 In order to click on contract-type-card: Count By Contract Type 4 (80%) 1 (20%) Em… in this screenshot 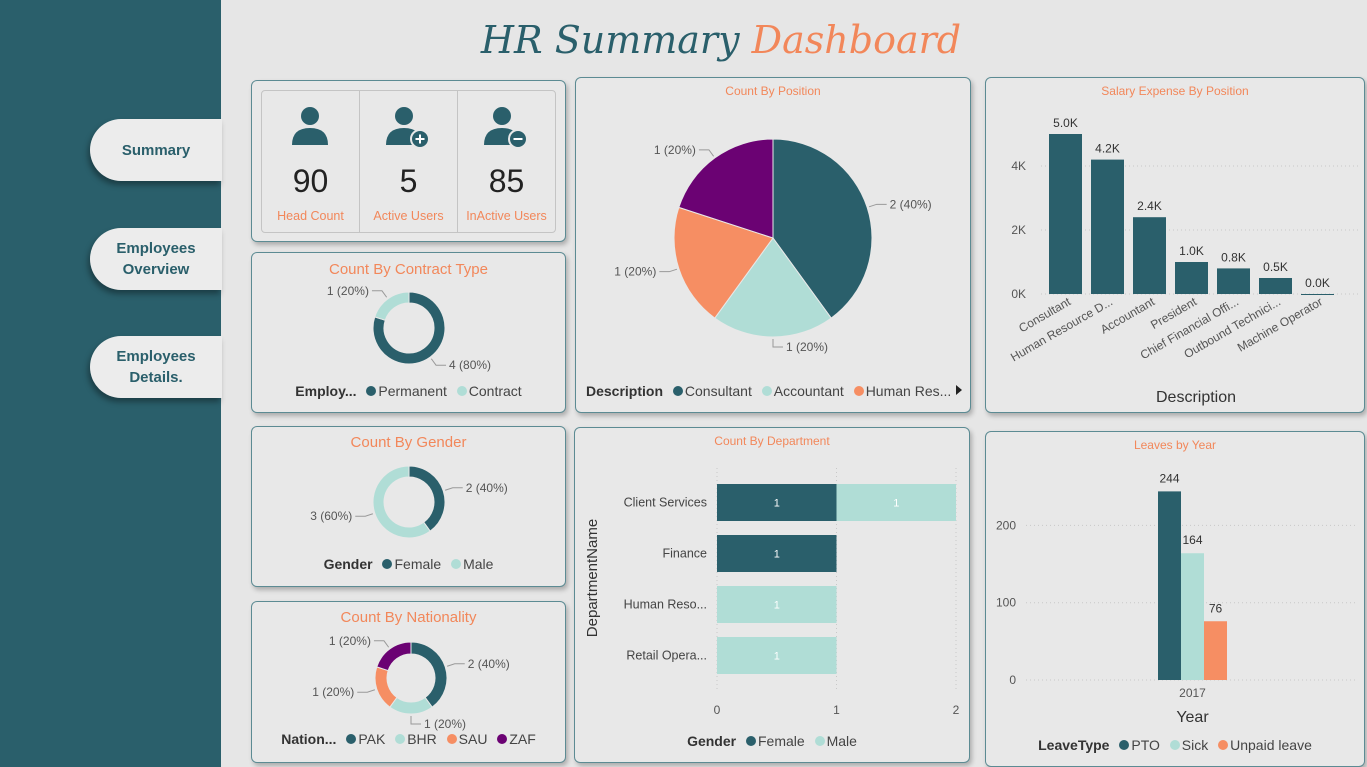, I will do `click(408, 332)`.